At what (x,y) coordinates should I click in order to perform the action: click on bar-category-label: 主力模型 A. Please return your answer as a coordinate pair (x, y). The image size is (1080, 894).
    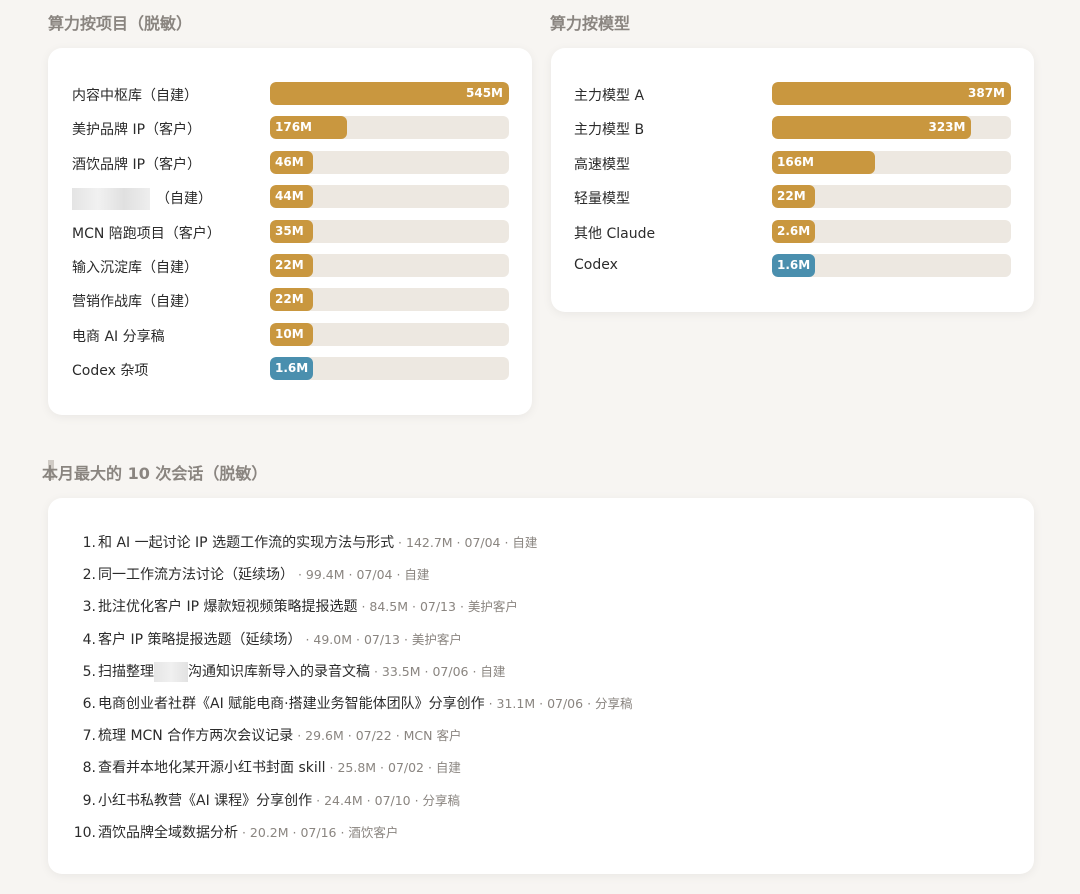
    Looking at the image, I should click on (609, 95).